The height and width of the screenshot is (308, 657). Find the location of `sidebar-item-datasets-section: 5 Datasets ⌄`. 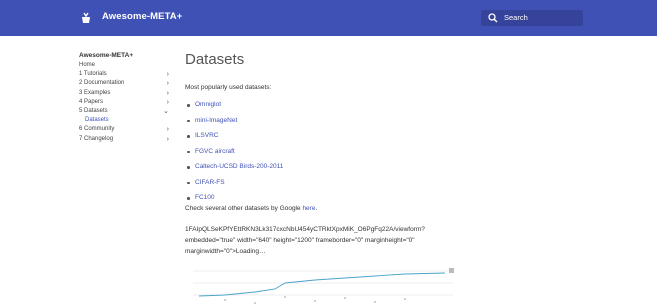

sidebar-item-datasets-section: 5 Datasets ⌄ is located at coordinates (124, 111).